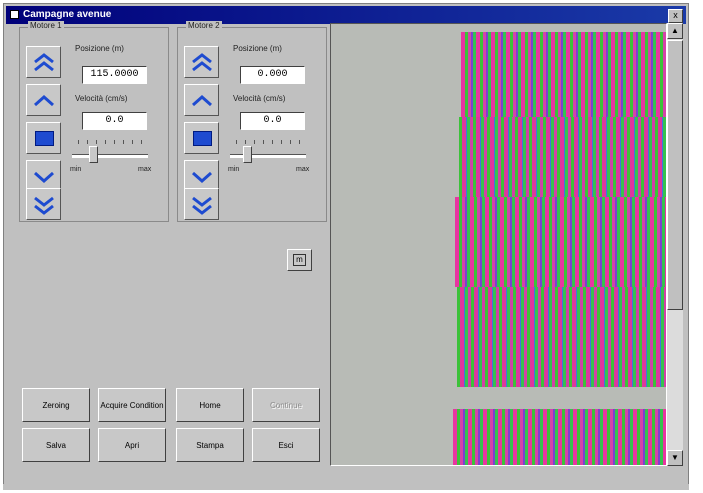 This screenshot has height=493, width=703. What do you see at coordinates (286, 445) in the screenshot?
I see `exit-button: Esci` at bounding box center [286, 445].